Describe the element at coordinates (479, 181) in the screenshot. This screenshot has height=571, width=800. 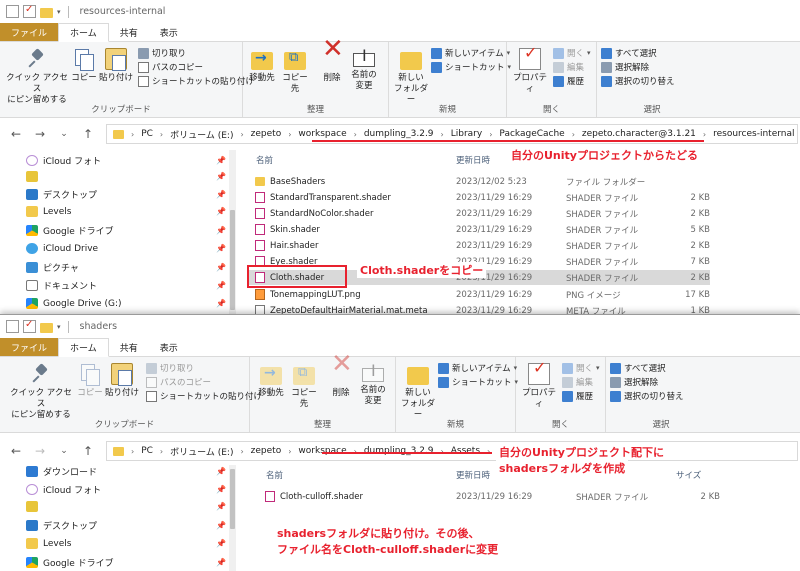
I see `file-row: BaseShaders 2023/12/02 5:23 ファイル フォルダー` at that location.